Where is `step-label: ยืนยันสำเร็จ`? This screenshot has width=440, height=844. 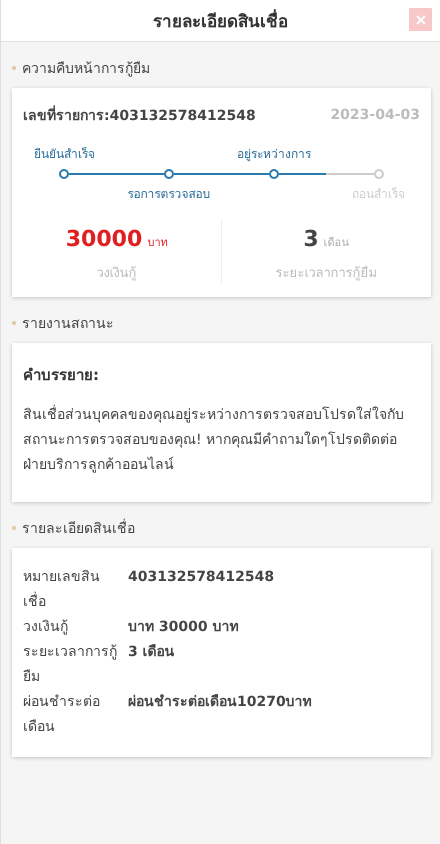
step-label: ยืนยันสำเร็จ is located at coordinates (64, 154).